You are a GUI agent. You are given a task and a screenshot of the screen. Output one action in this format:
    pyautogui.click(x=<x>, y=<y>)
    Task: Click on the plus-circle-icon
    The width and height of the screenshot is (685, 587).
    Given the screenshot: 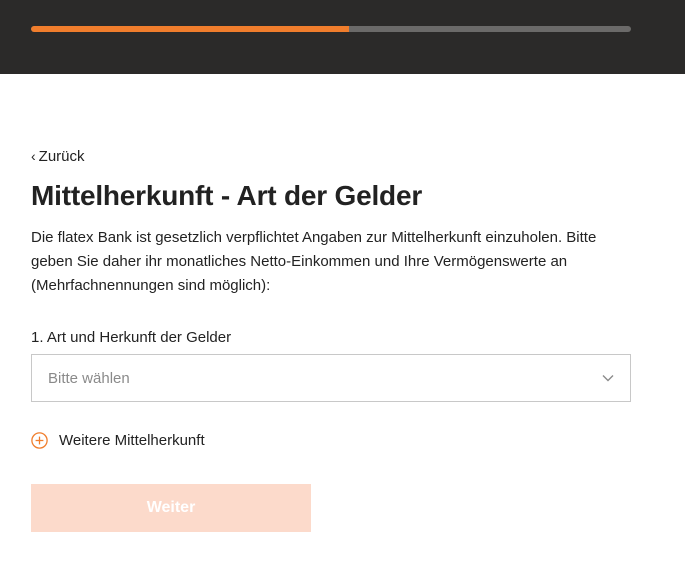 What is the action you would take?
    pyautogui.click(x=39, y=440)
    